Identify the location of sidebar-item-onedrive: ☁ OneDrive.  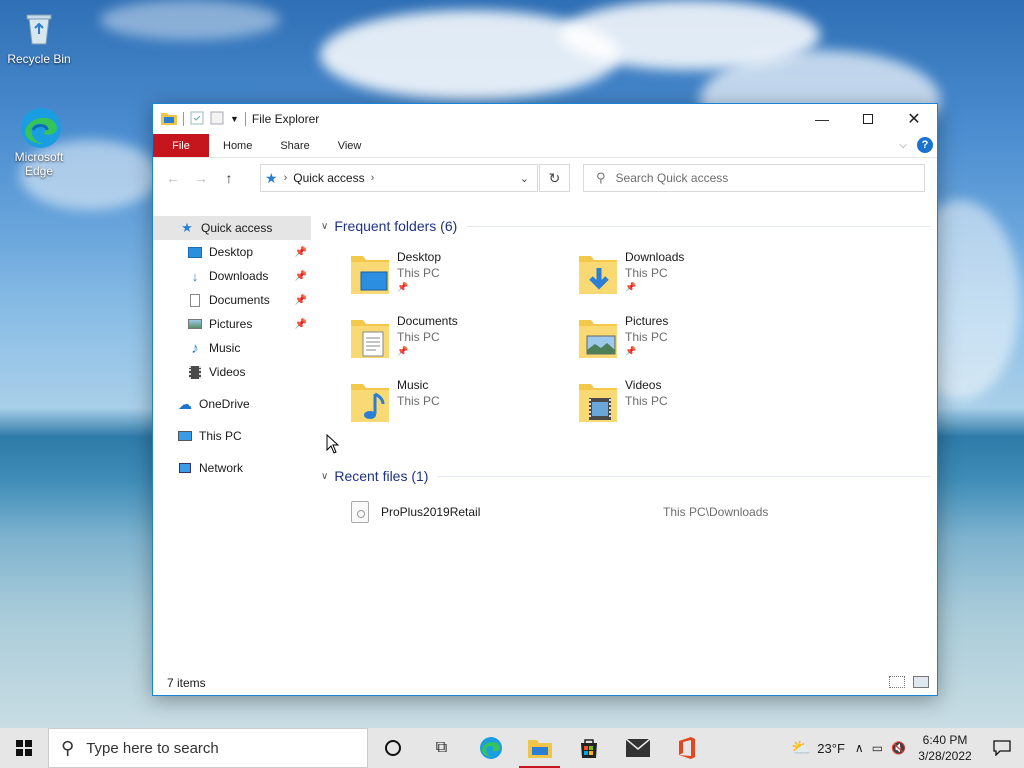
(232, 404).